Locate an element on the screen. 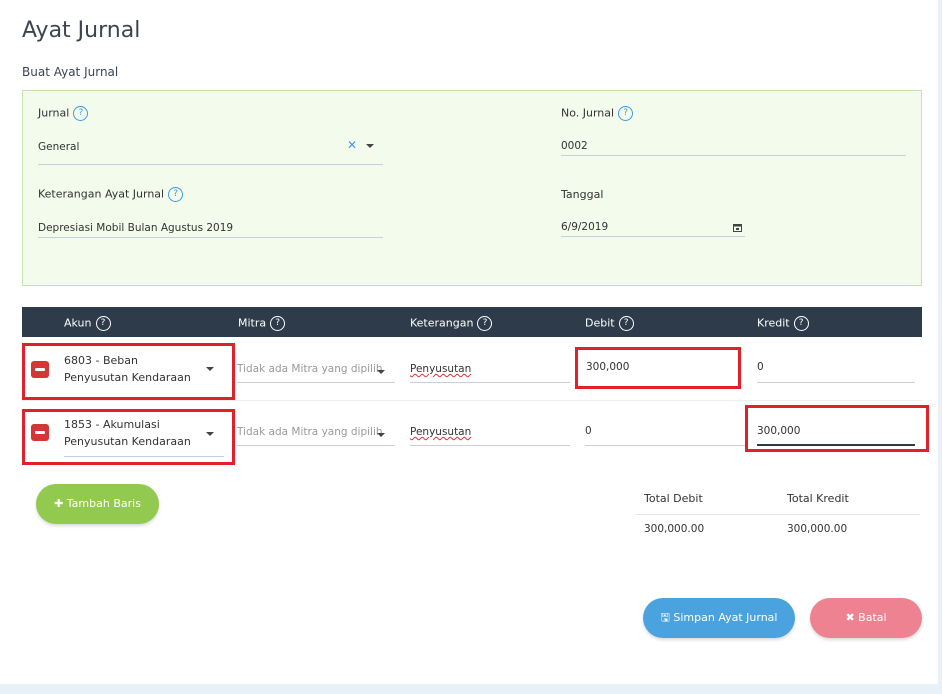 The width and height of the screenshot is (942, 694). keterangan-label: Keterangan Ayat Jurnal? is located at coordinates (111, 194).